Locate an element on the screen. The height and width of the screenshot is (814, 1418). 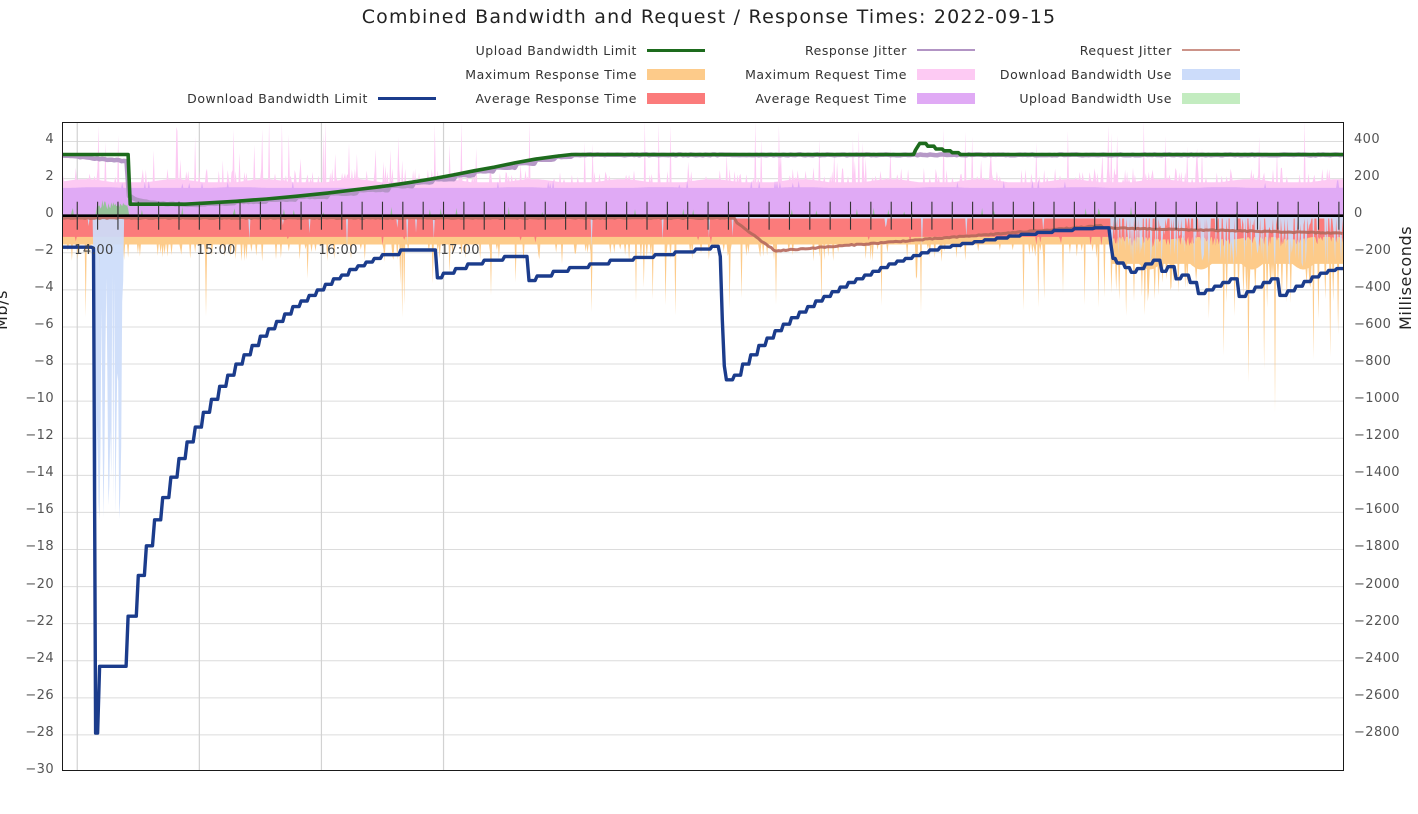
y-axis-left-tick: −10 is located at coordinates (39, 399).